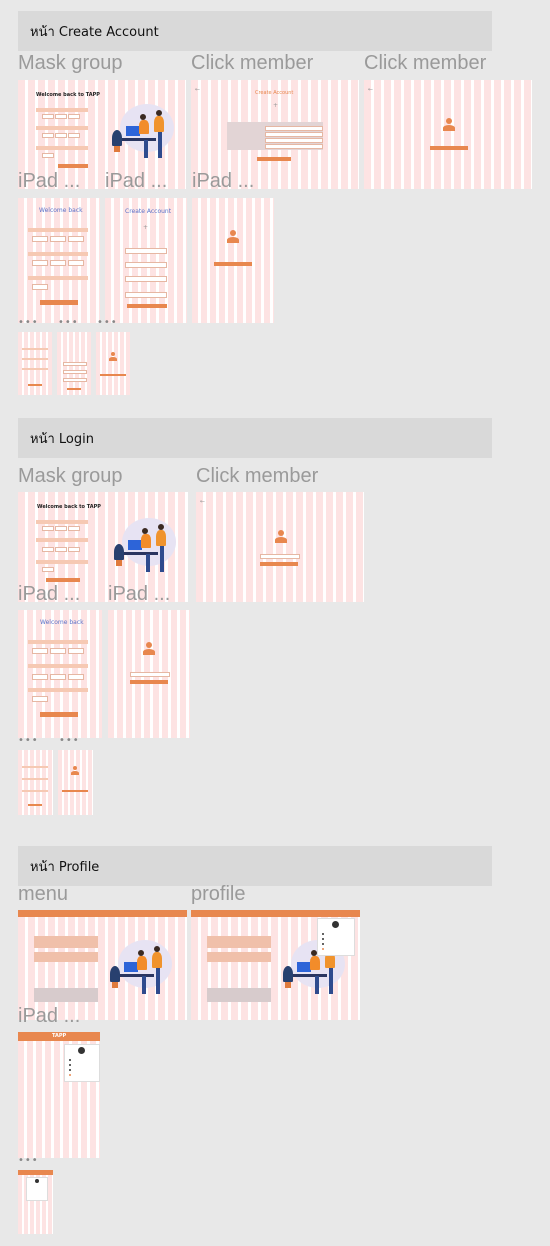 This screenshot has height=1246, width=550. I want to click on desktop-profile-frame, so click(275, 965).